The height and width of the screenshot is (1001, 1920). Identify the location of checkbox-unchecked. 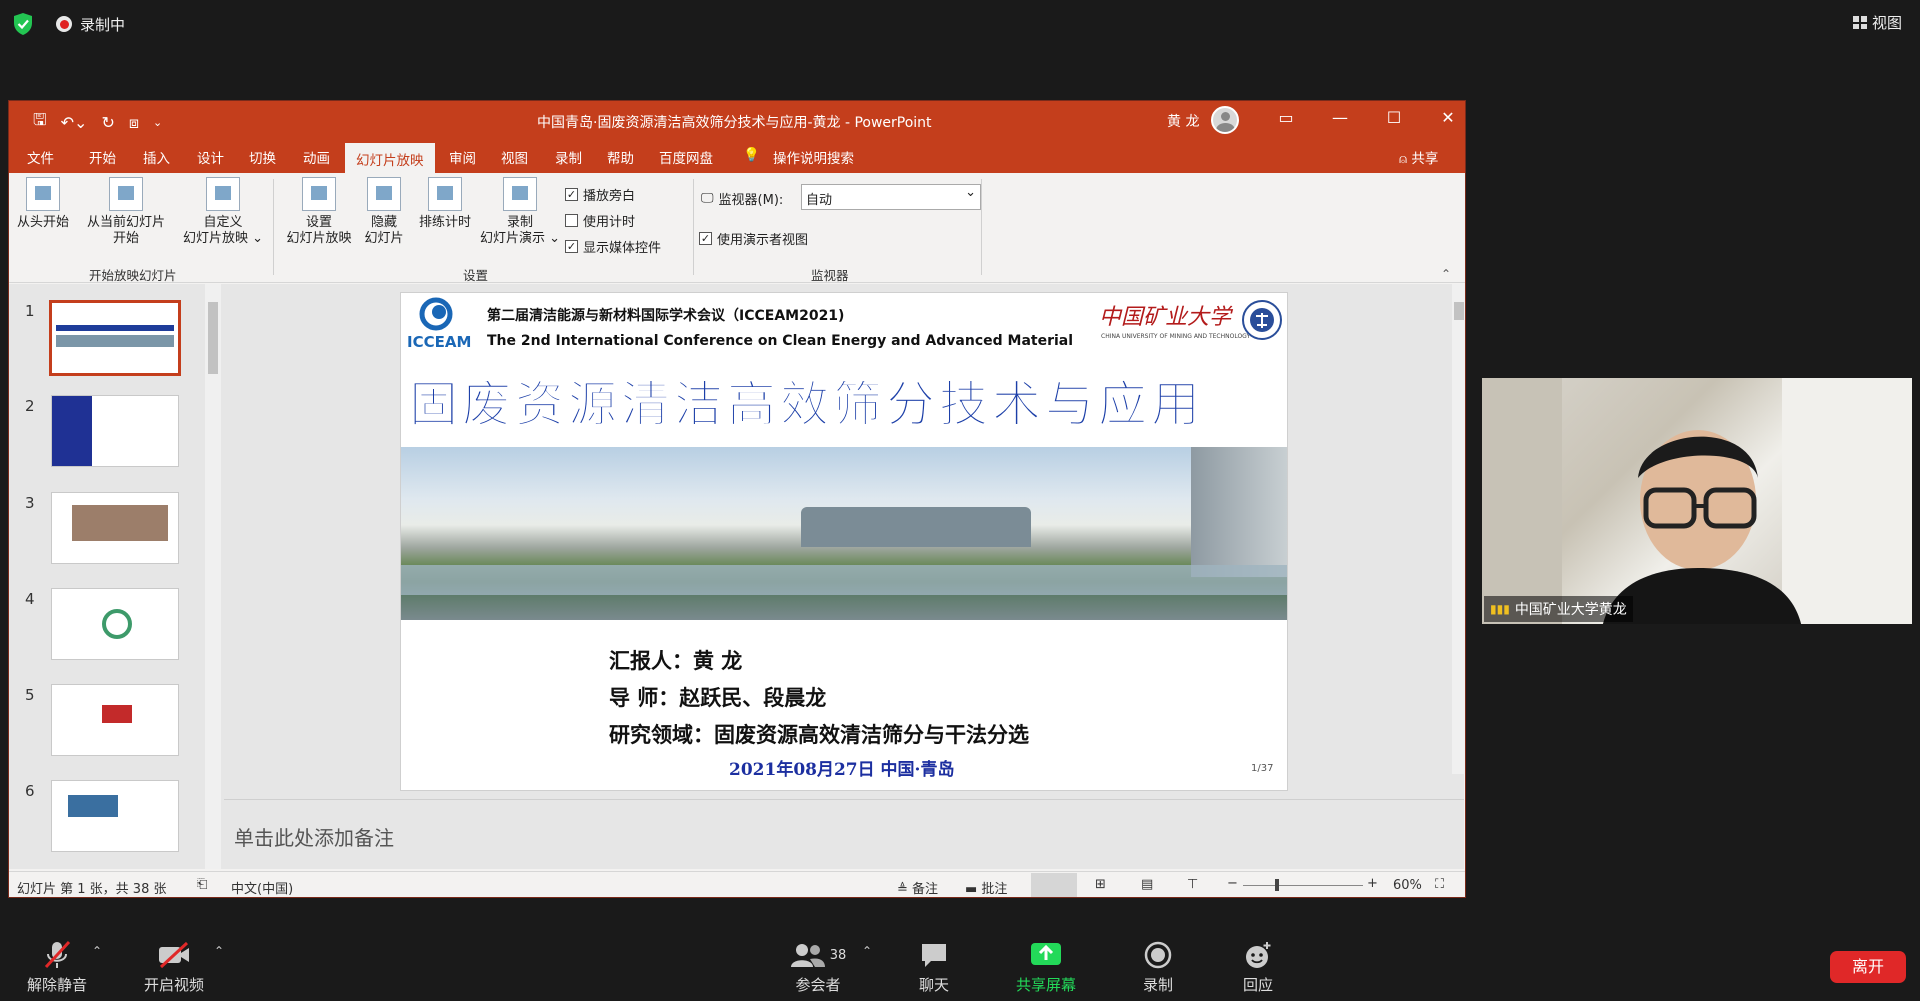
(571, 220).